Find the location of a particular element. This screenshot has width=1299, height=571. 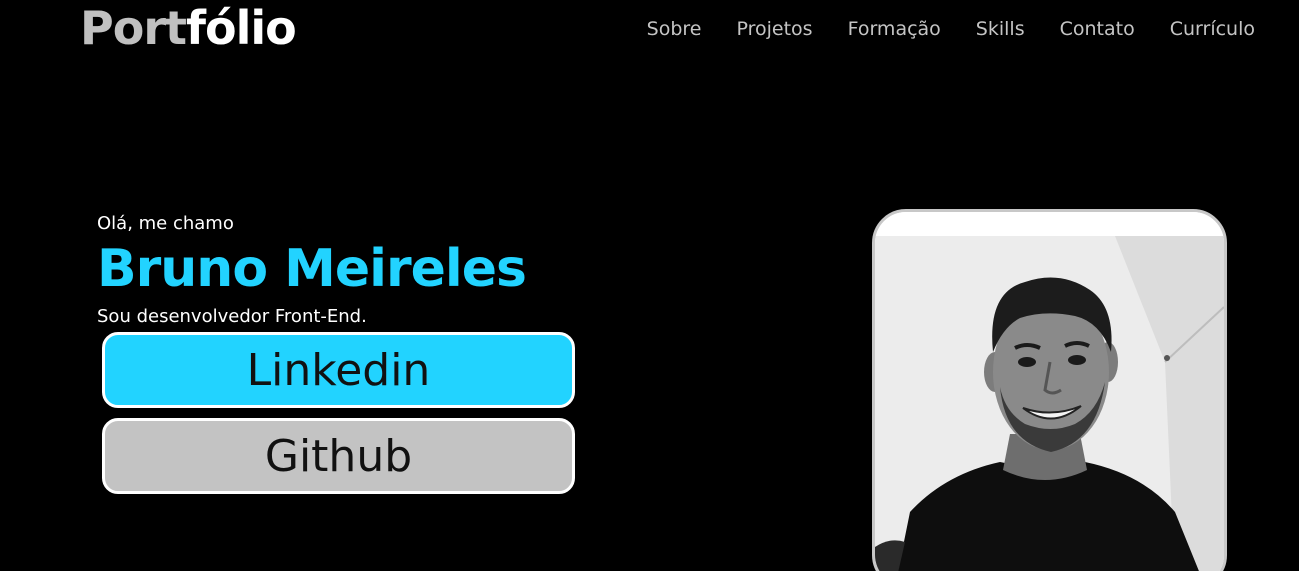

hero-role: Sou desenvolvedor Front-End. is located at coordinates (232, 316).